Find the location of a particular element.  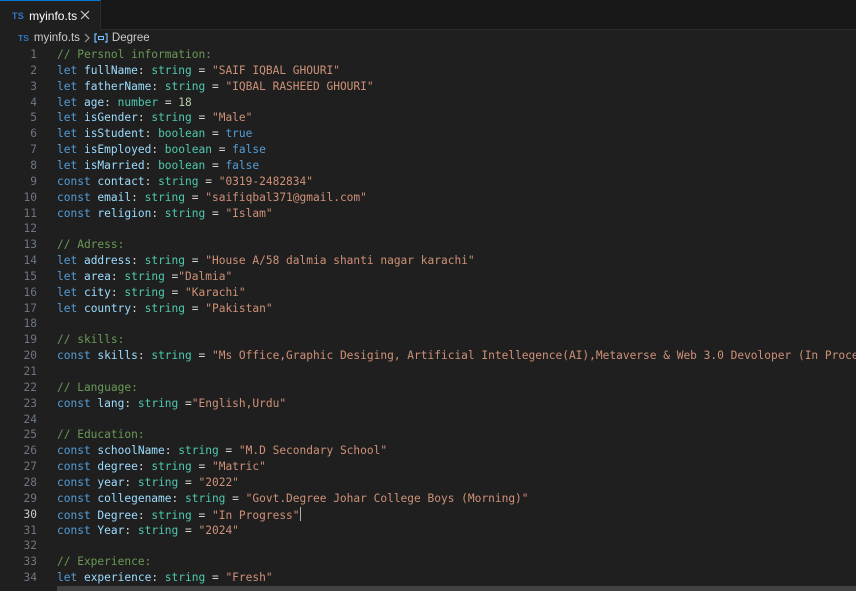

code-line: 6 let isStudent: boolean = true is located at coordinates (428, 134).